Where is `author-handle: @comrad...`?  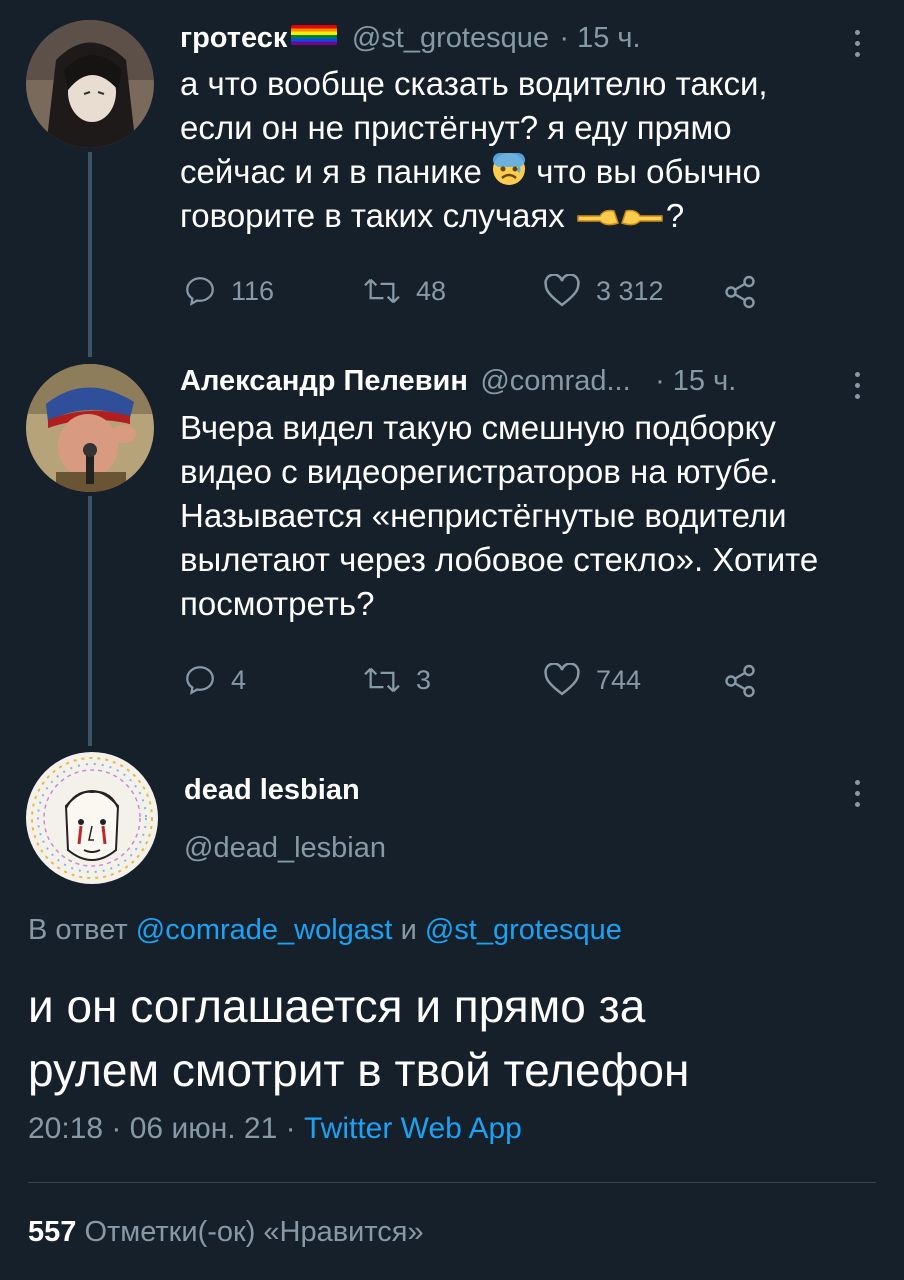
author-handle: @comrad... is located at coordinates (555, 381).